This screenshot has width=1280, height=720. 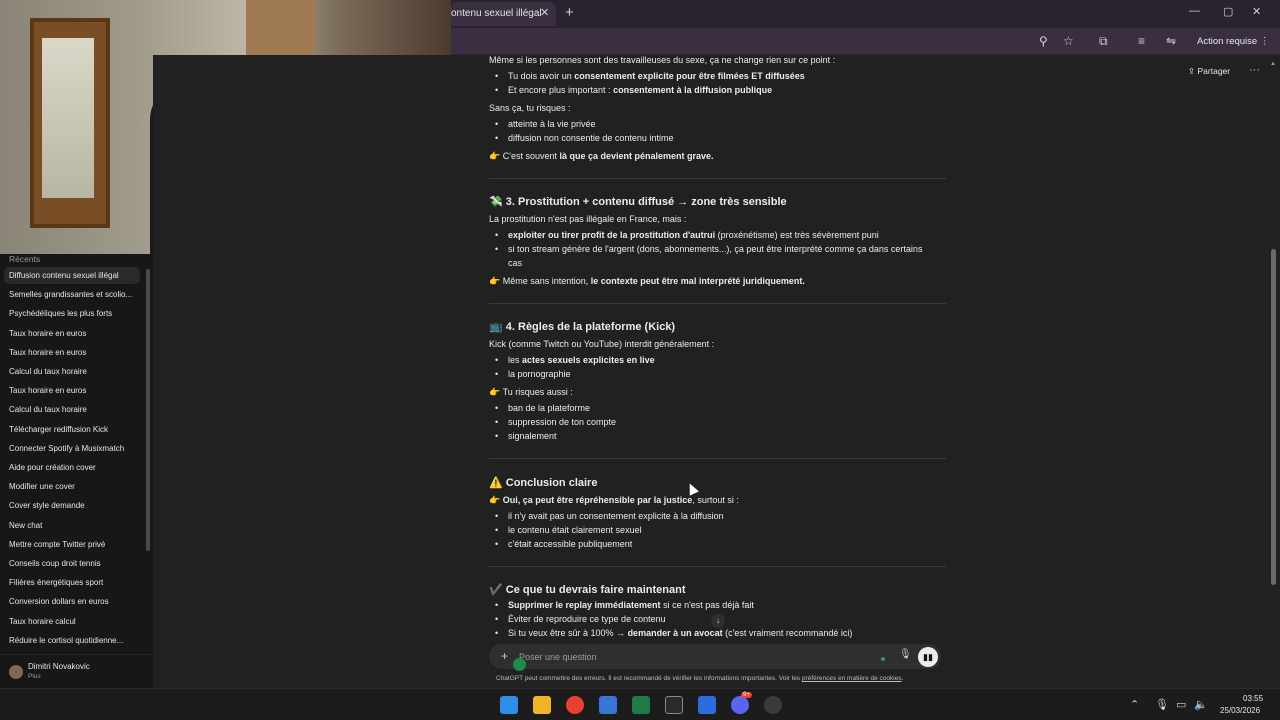 I want to click on sidebar-item: Cover style demande, so click(x=72, y=505).